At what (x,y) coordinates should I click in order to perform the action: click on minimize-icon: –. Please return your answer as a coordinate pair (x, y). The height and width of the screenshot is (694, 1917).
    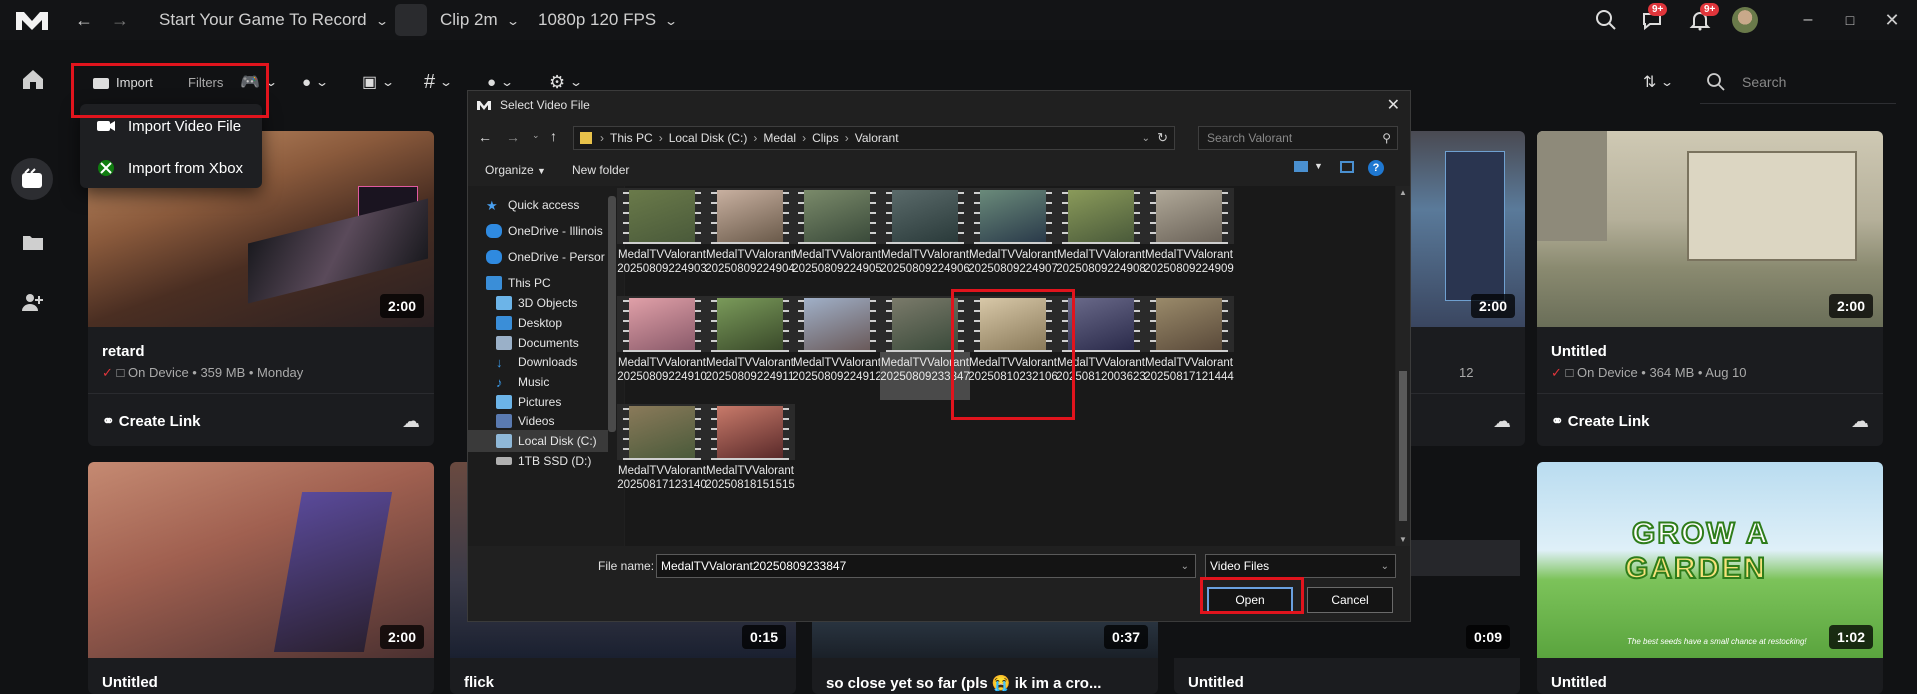
    Looking at the image, I should click on (1808, 20).